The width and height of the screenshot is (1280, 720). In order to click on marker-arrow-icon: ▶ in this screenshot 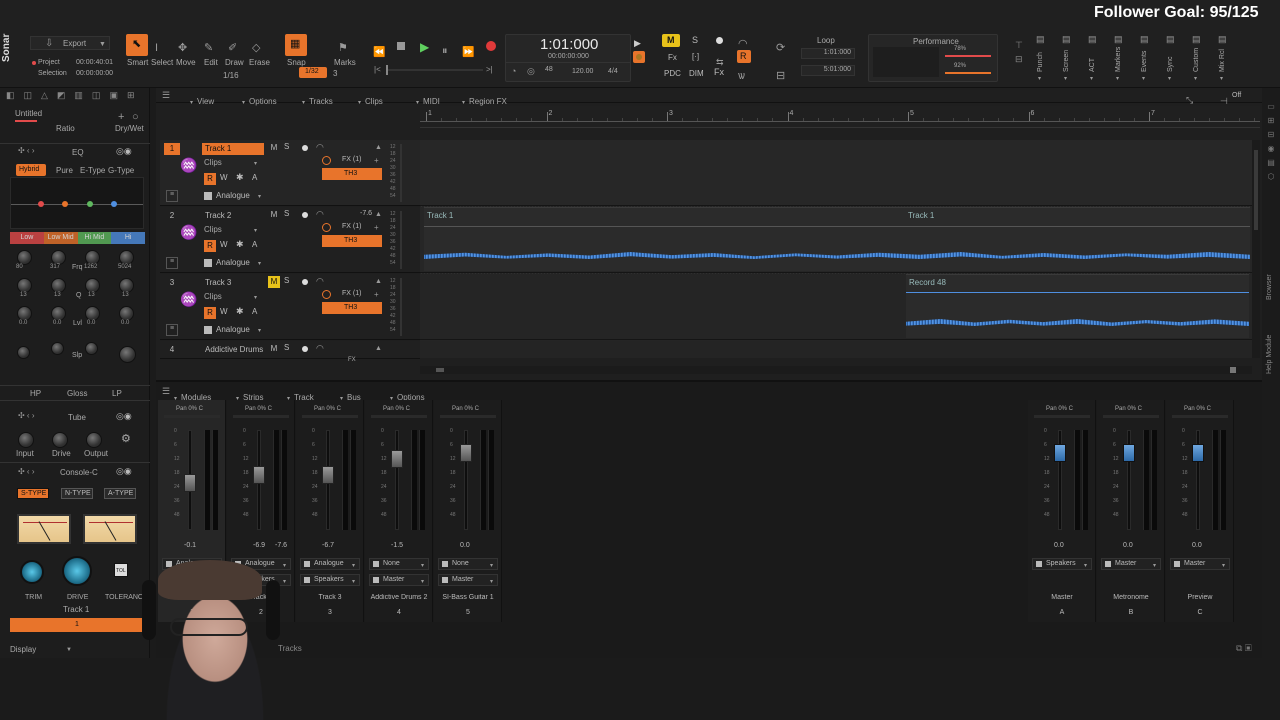, I will do `click(637, 43)`.